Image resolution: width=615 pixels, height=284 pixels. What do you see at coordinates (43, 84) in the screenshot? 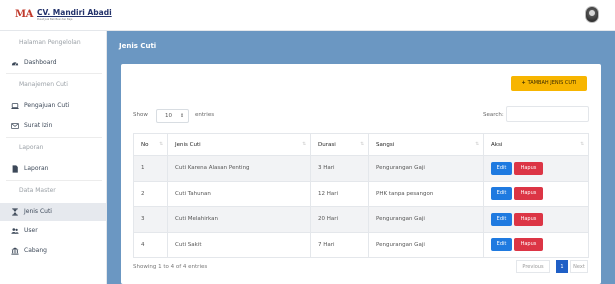
I see `sidebar-heading-manajemen: Manajemen Cuti` at bounding box center [43, 84].